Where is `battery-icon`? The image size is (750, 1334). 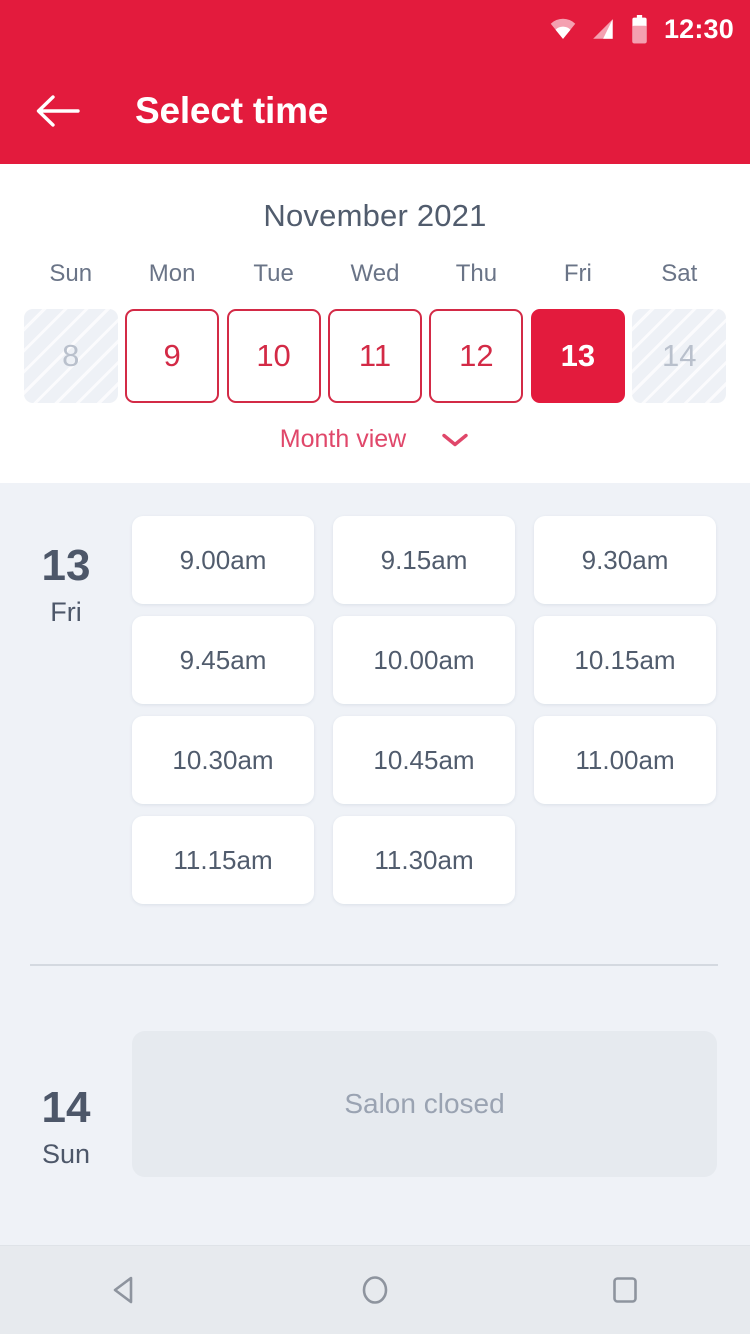
battery-icon is located at coordinates (639, 28).